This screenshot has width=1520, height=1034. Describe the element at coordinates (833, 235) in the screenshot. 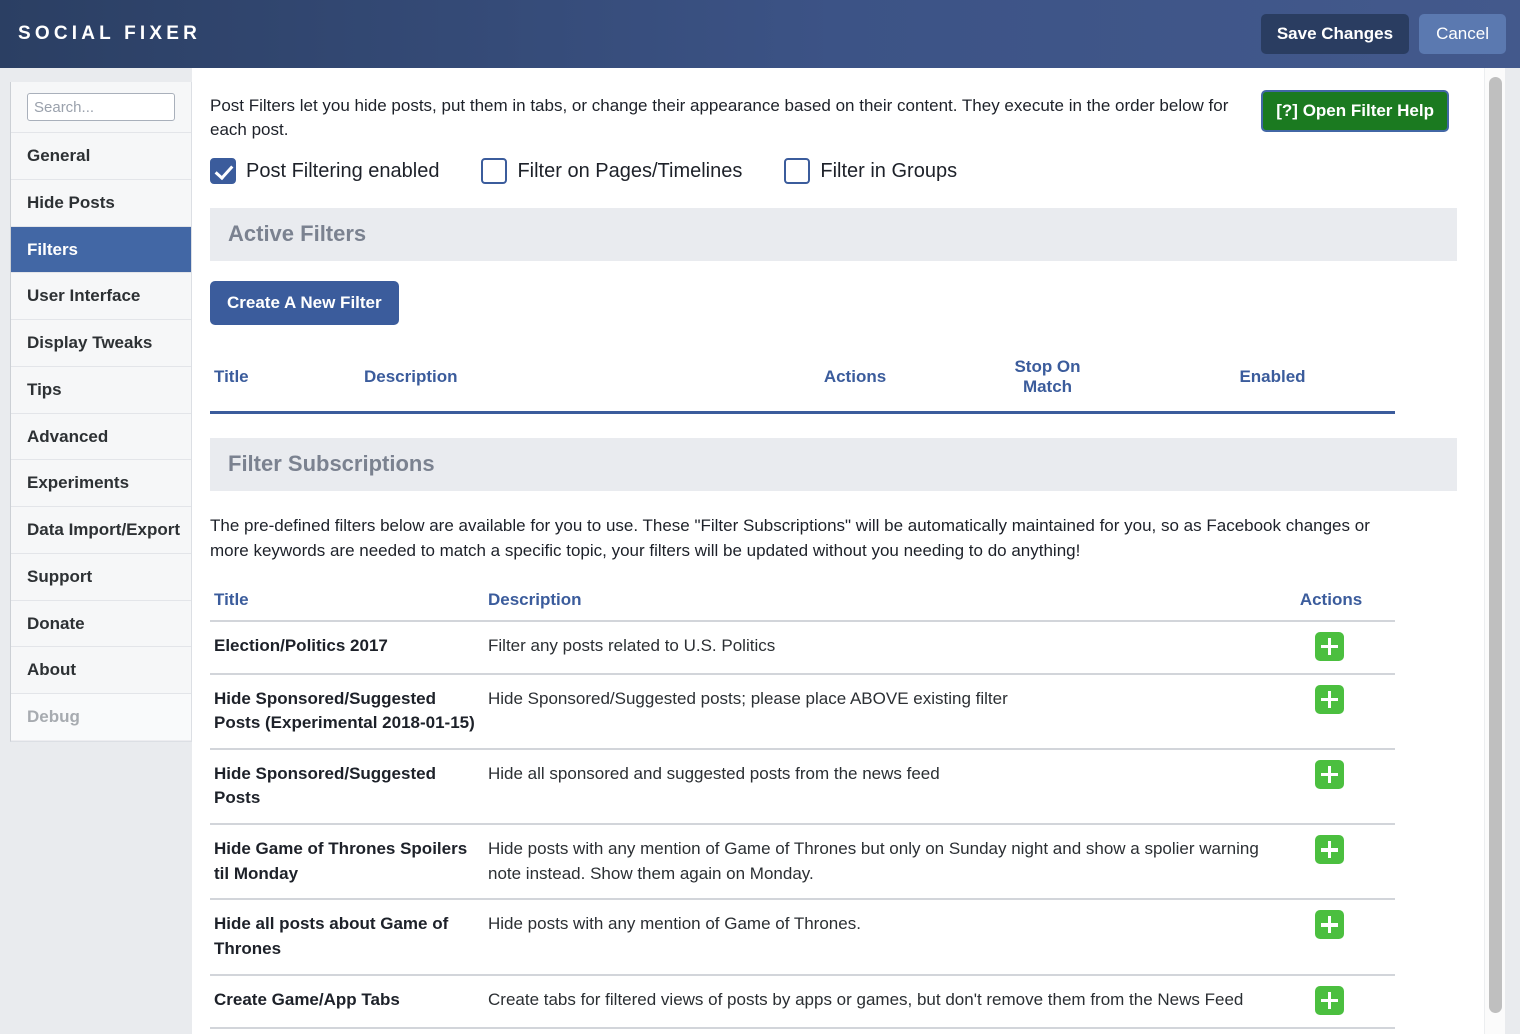

I see `active-filters-heading: Active Filters` at that location.